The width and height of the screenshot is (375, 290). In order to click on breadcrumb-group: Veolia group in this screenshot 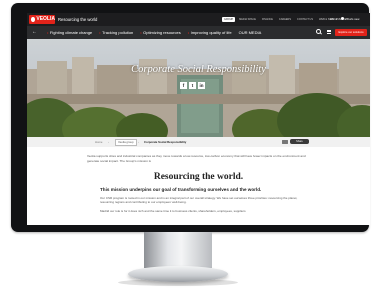, I will do `click(126, 142)`.